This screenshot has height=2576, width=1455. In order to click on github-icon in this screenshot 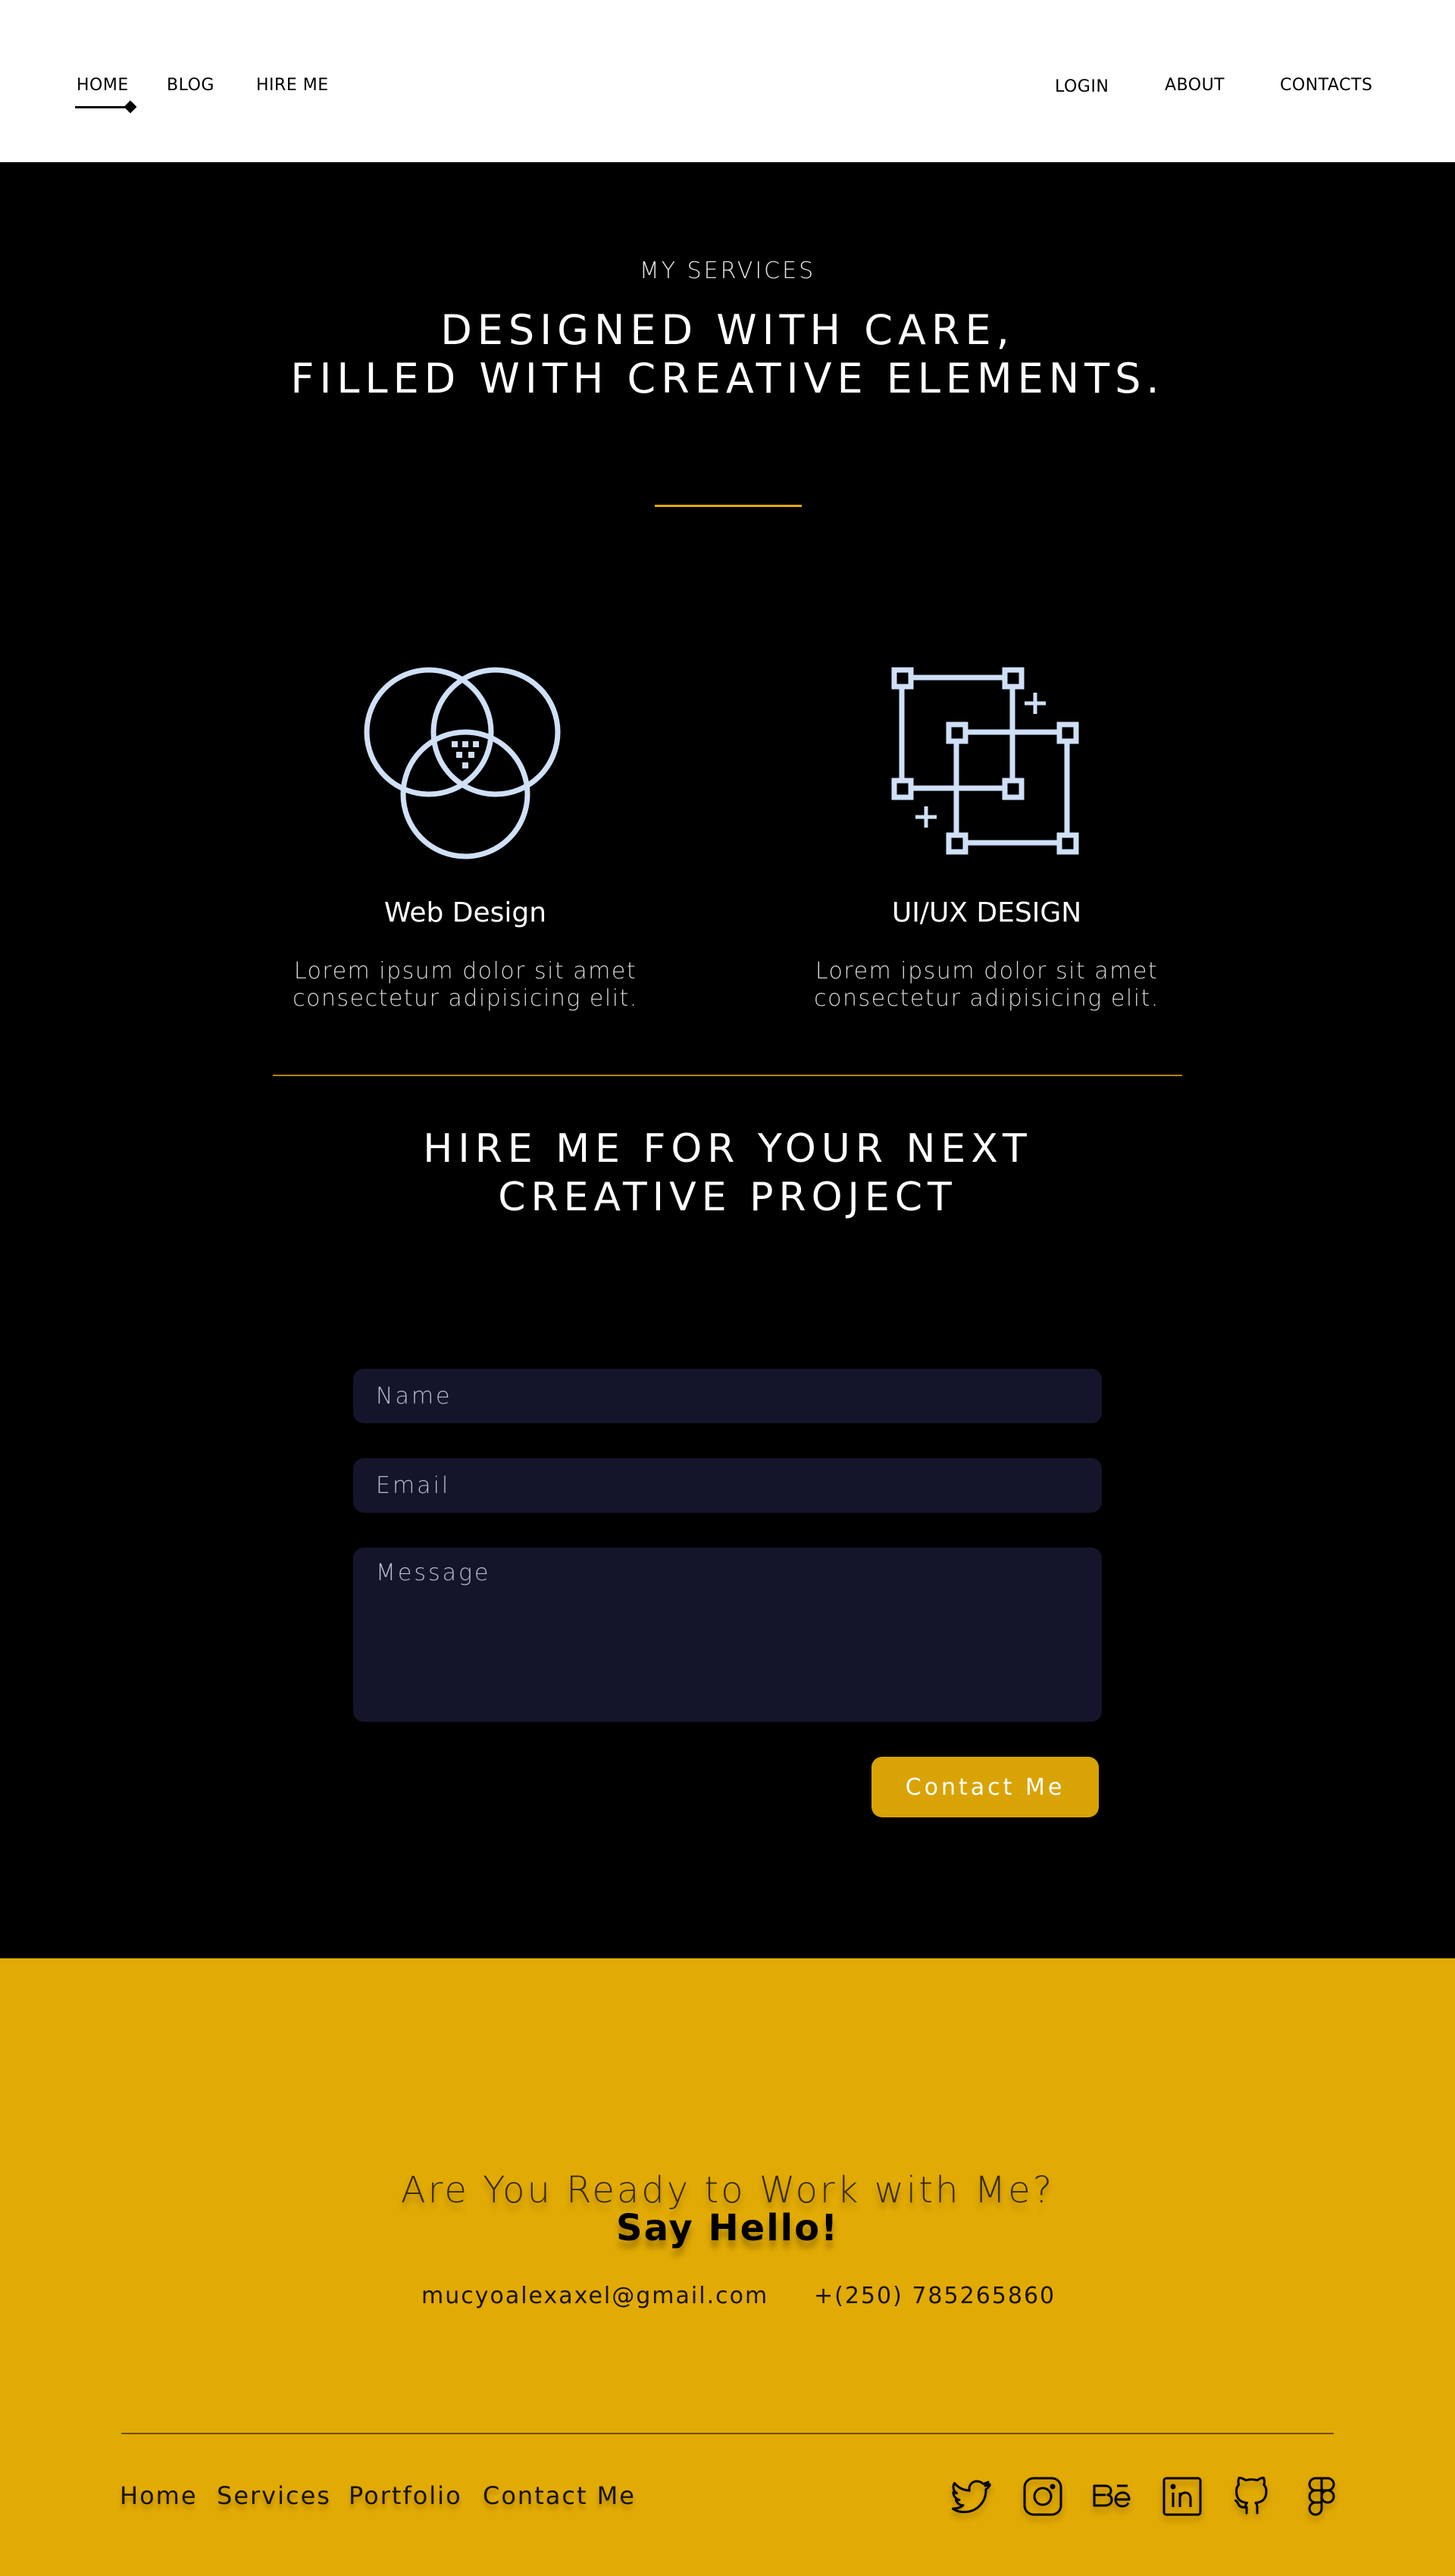, I will do `click(1252, 2496)`.